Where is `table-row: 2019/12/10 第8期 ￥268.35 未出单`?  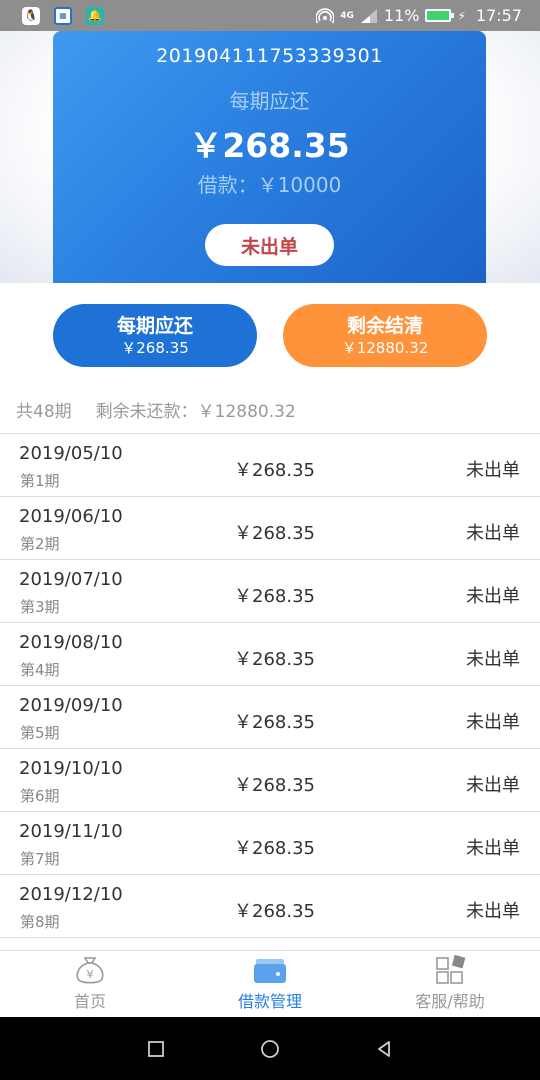 table-row: 2019/12/10 第8期 ￥268.35 未出单 is located at coordinates (270, 905).